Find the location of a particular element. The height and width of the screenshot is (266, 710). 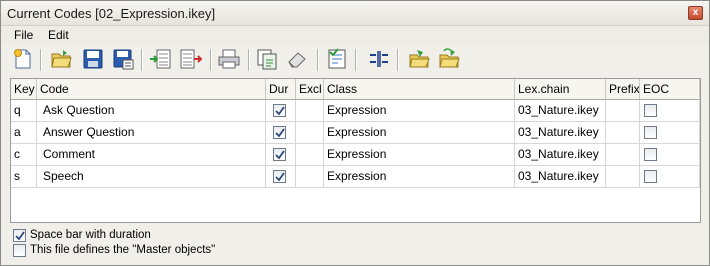

toolbar is located at coordinates (355, 60).